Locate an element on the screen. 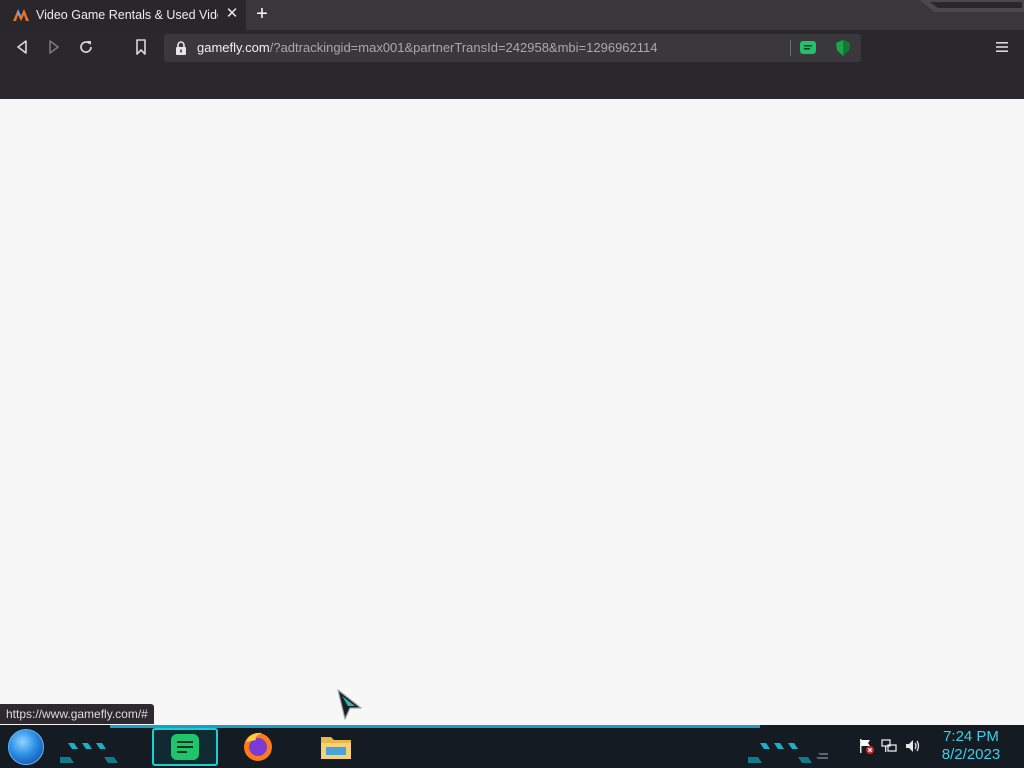 The height and width of the screenshot is (768, 1024). taskbar-clock: 7:24 PM 8/2/2023 is located at coordinates (971, 746).